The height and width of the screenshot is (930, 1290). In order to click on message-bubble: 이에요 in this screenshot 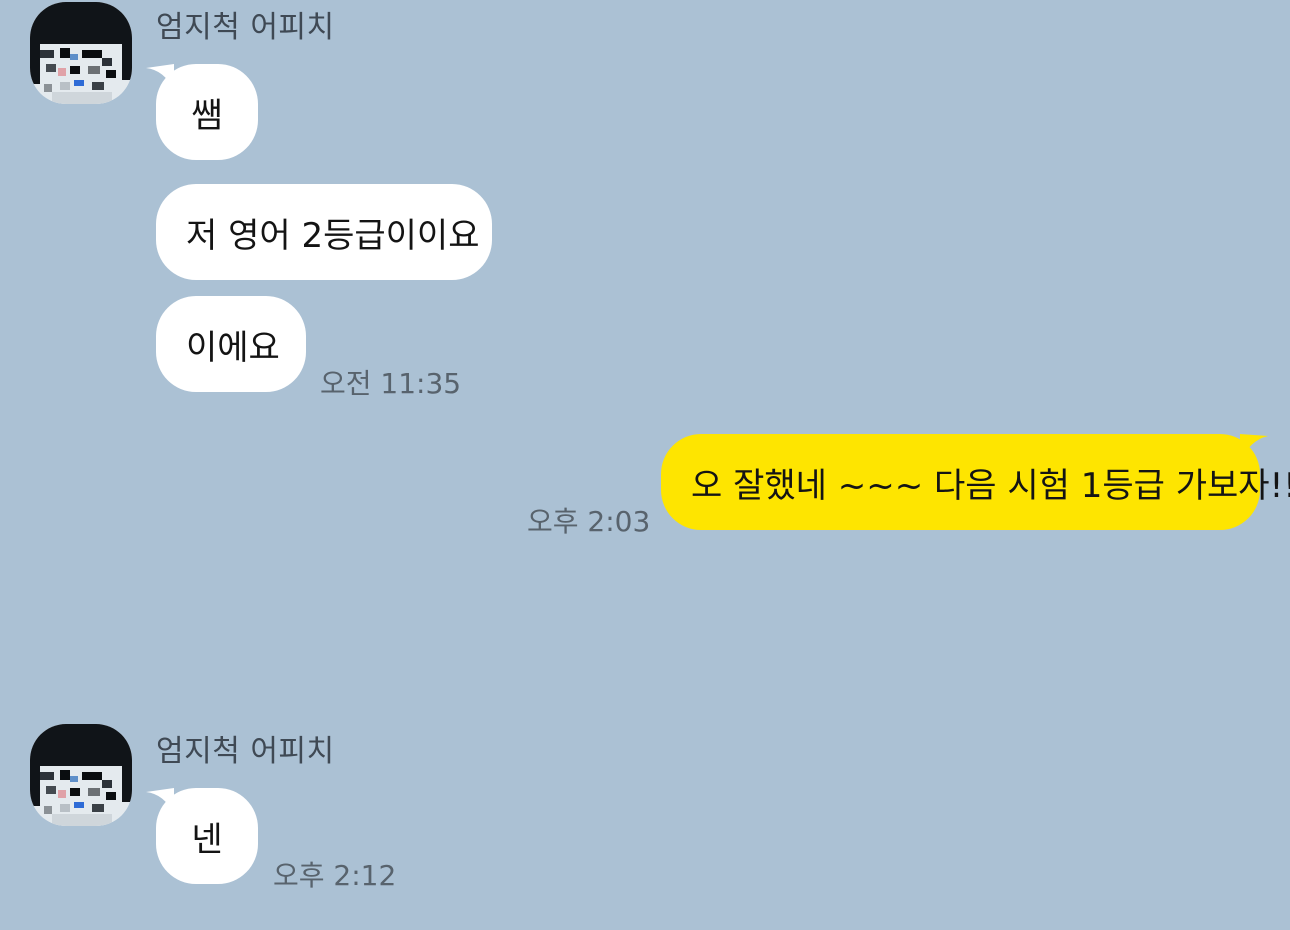, I will do `click(231, 344)`.